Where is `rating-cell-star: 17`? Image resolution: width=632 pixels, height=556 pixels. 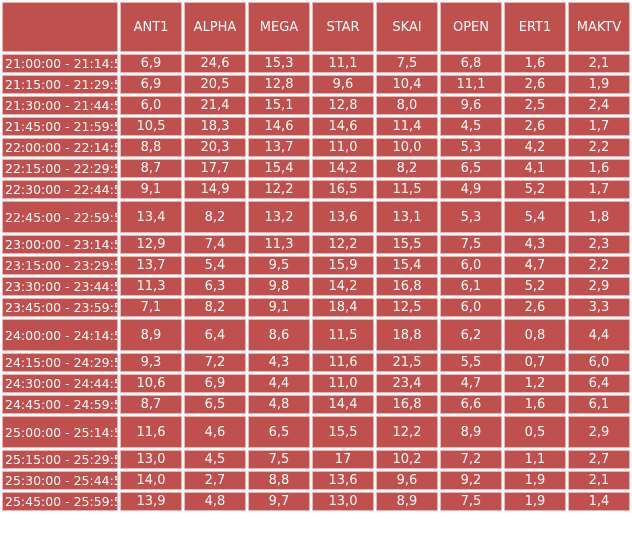
rating-cell-star: 17 is located at coordinates (343, 459).